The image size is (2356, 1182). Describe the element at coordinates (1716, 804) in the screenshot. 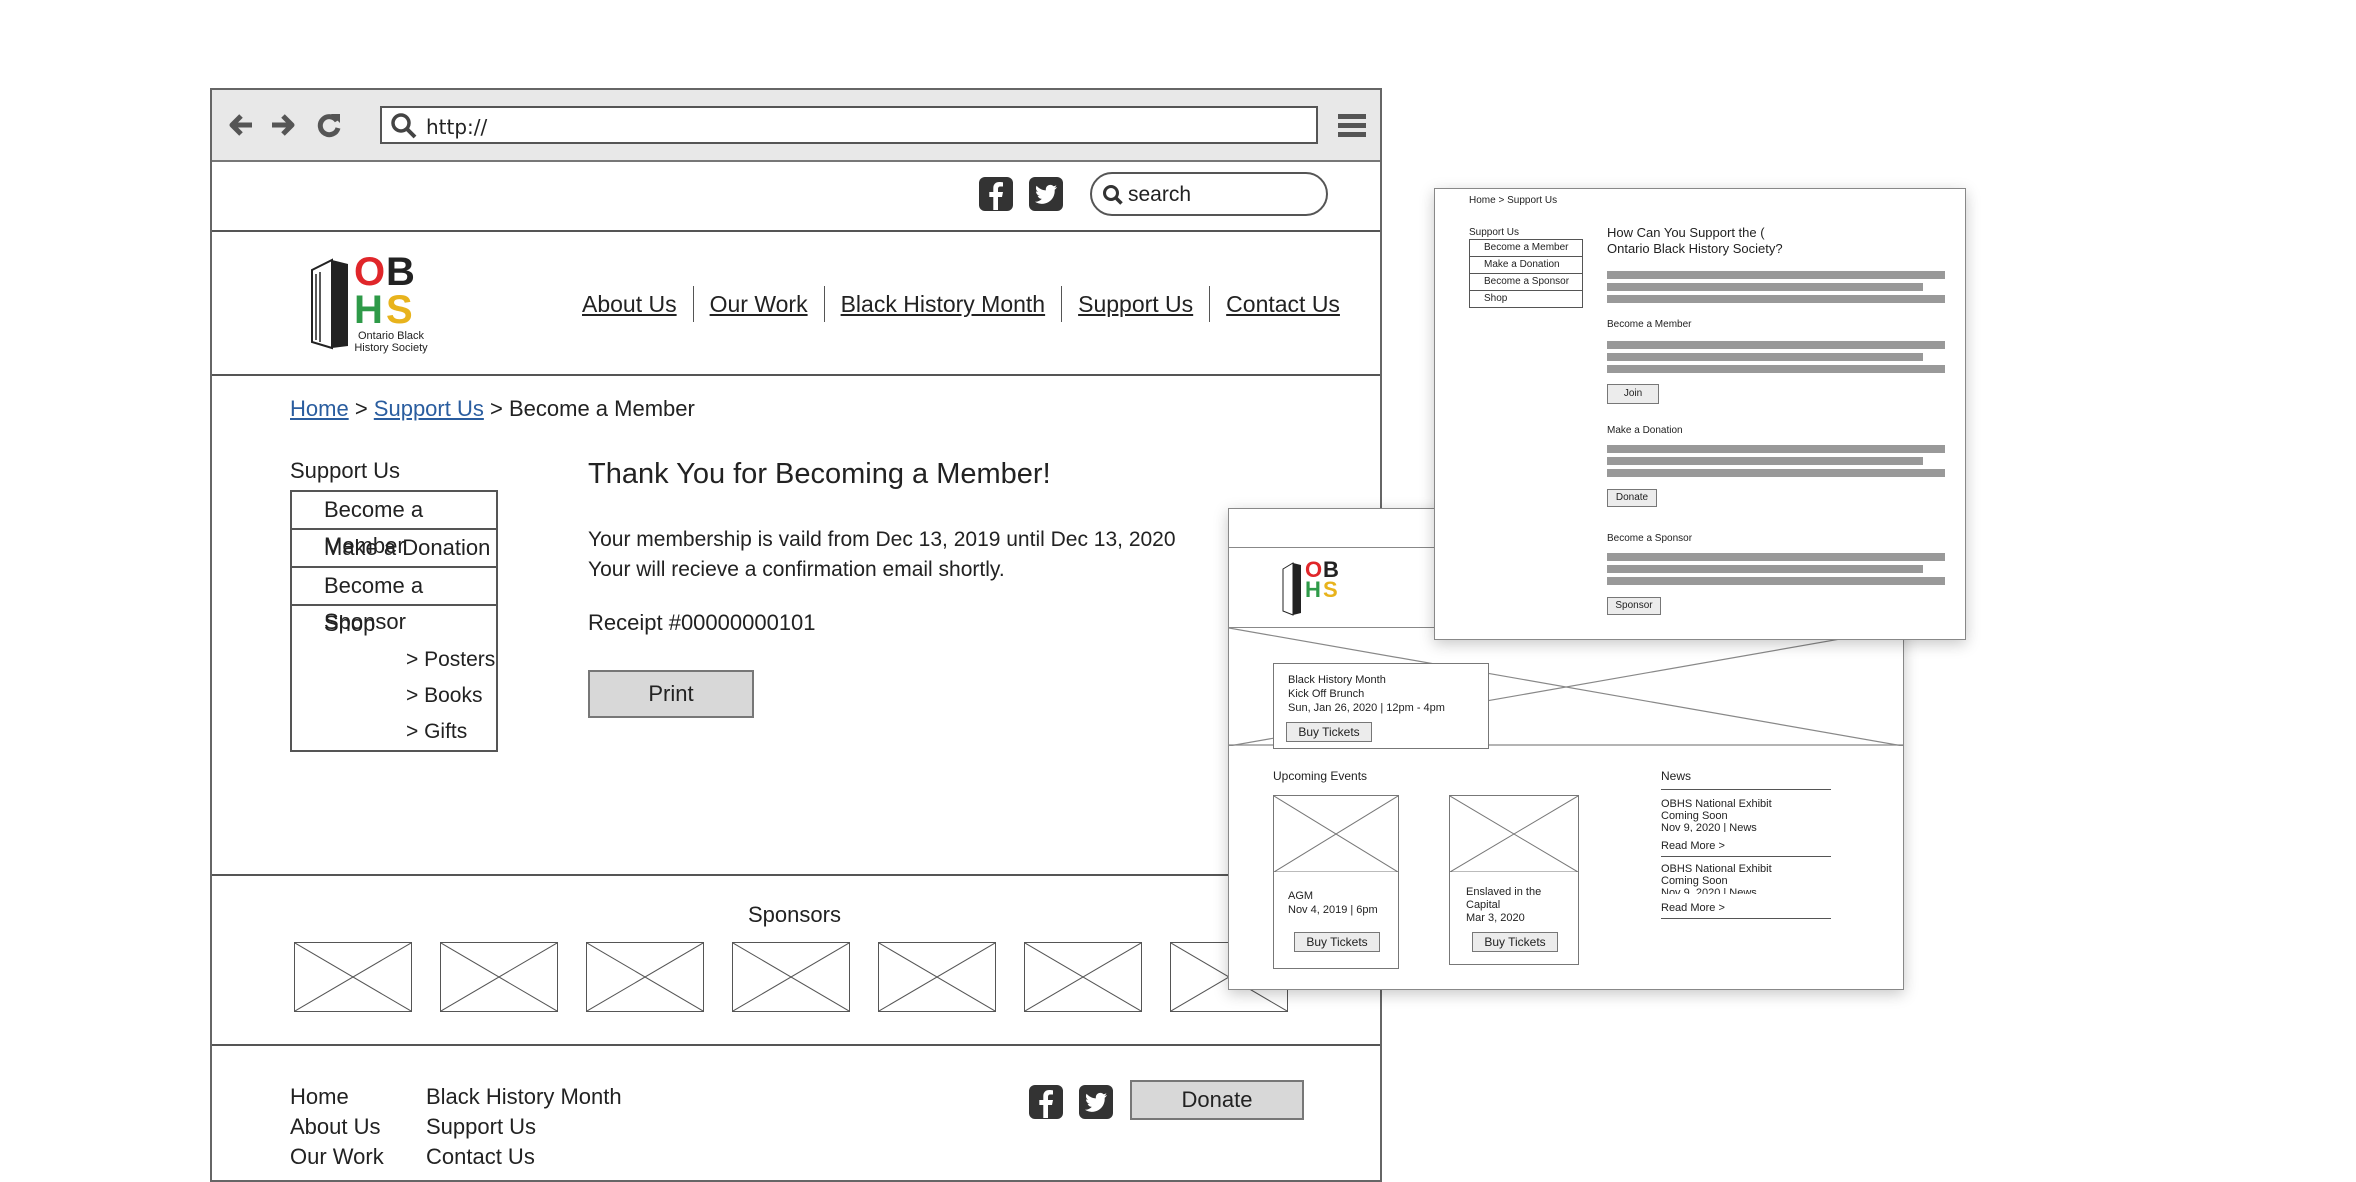

I see `news-item-headline: OBHS National Exhibit` at that location.